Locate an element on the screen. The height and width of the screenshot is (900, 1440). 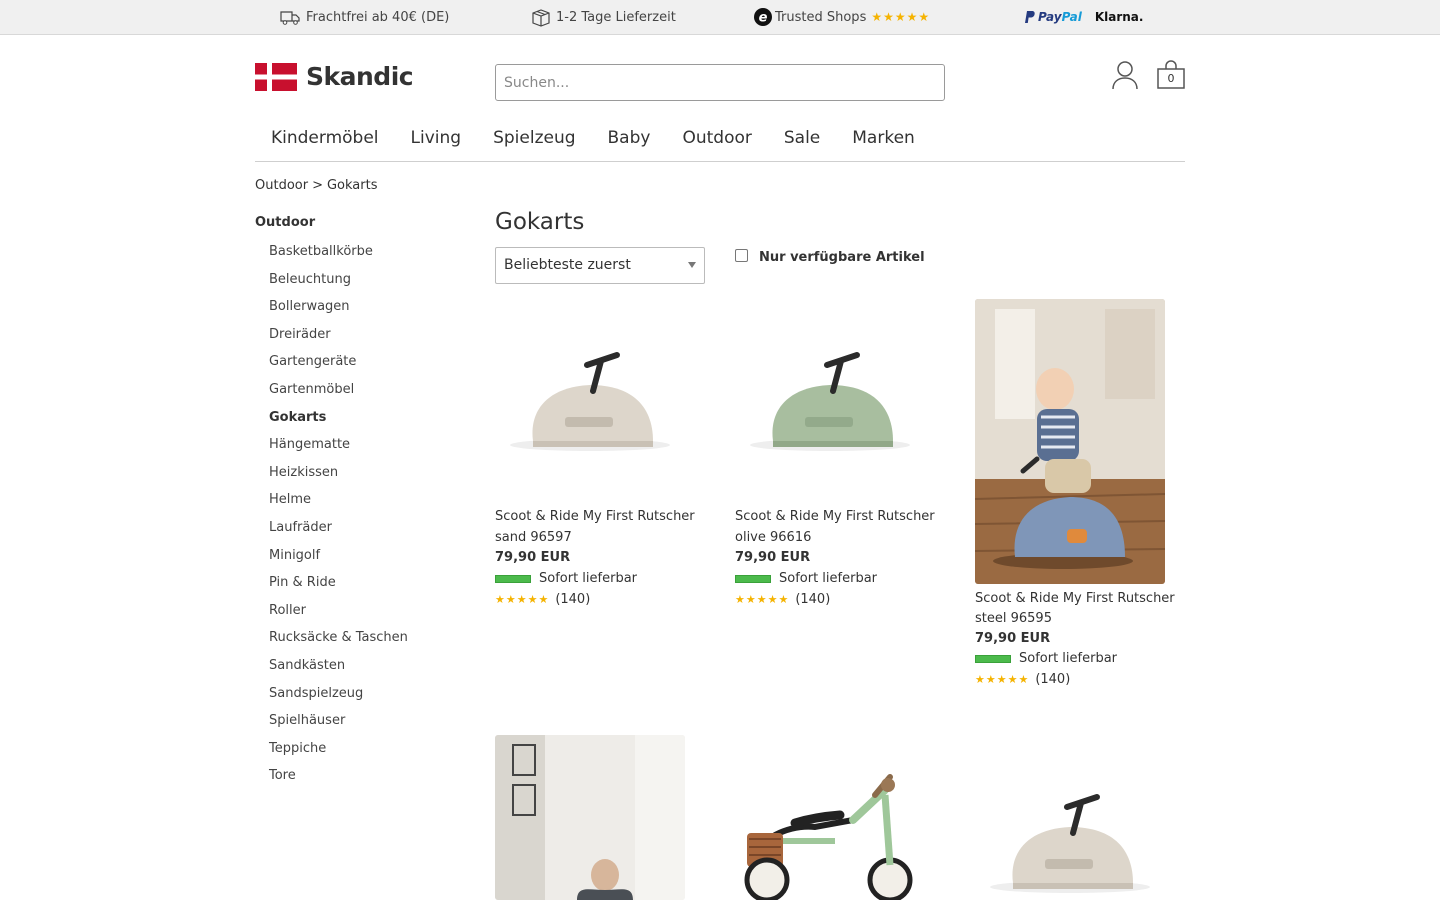
breadcrumb: Outdoor > Gokarts is located at coordinates (316, 185).